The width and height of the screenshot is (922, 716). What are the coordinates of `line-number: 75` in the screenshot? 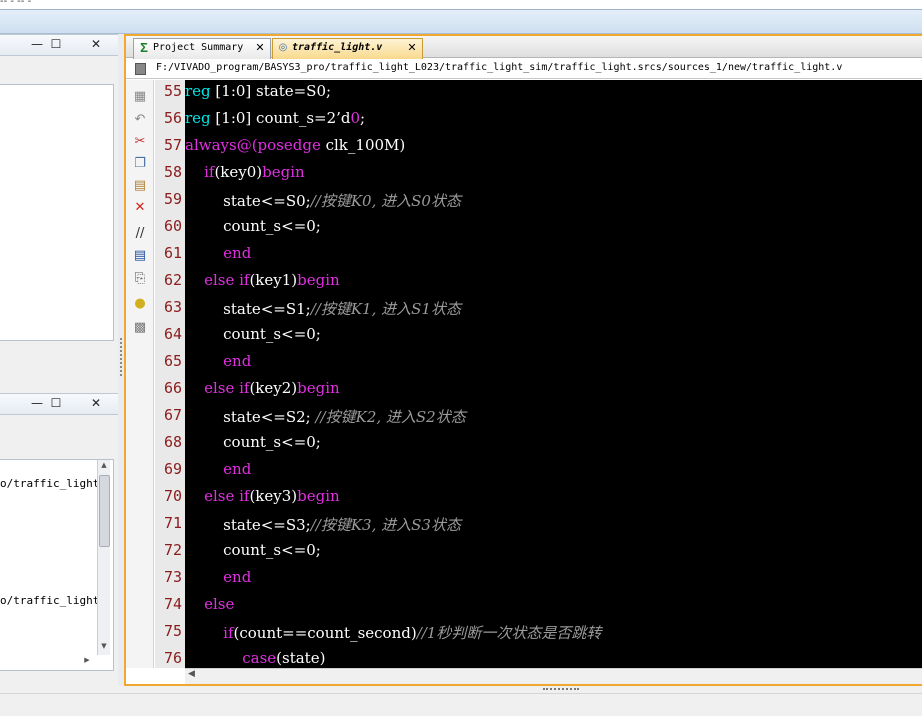 It's located at (172, 631).